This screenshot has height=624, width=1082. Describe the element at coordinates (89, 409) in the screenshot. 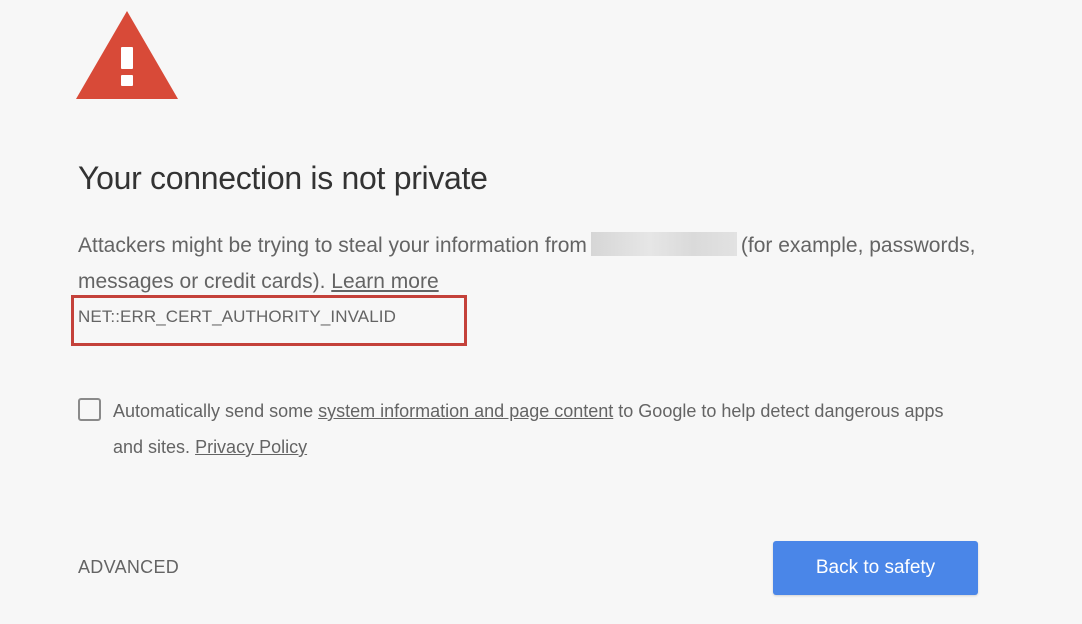

I see `optin-checkbox` at that location.